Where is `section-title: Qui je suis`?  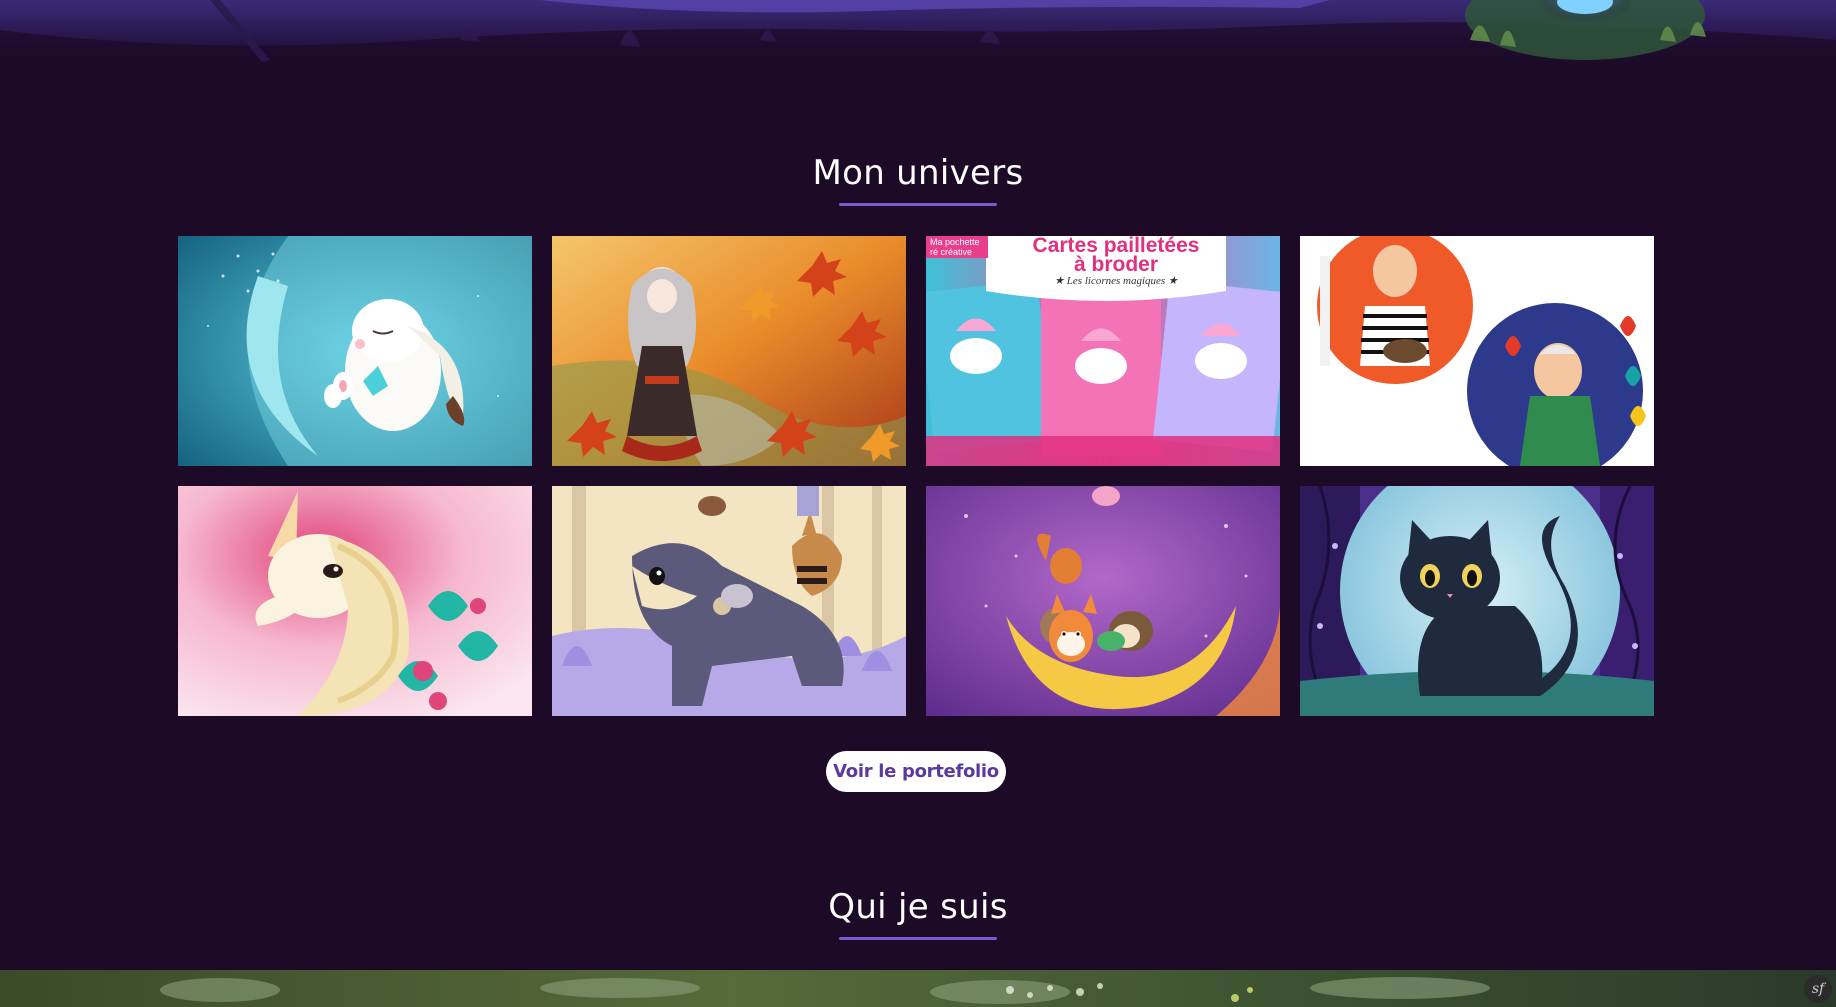 section-title: Qui je suis is located at coordinates (918, 907).